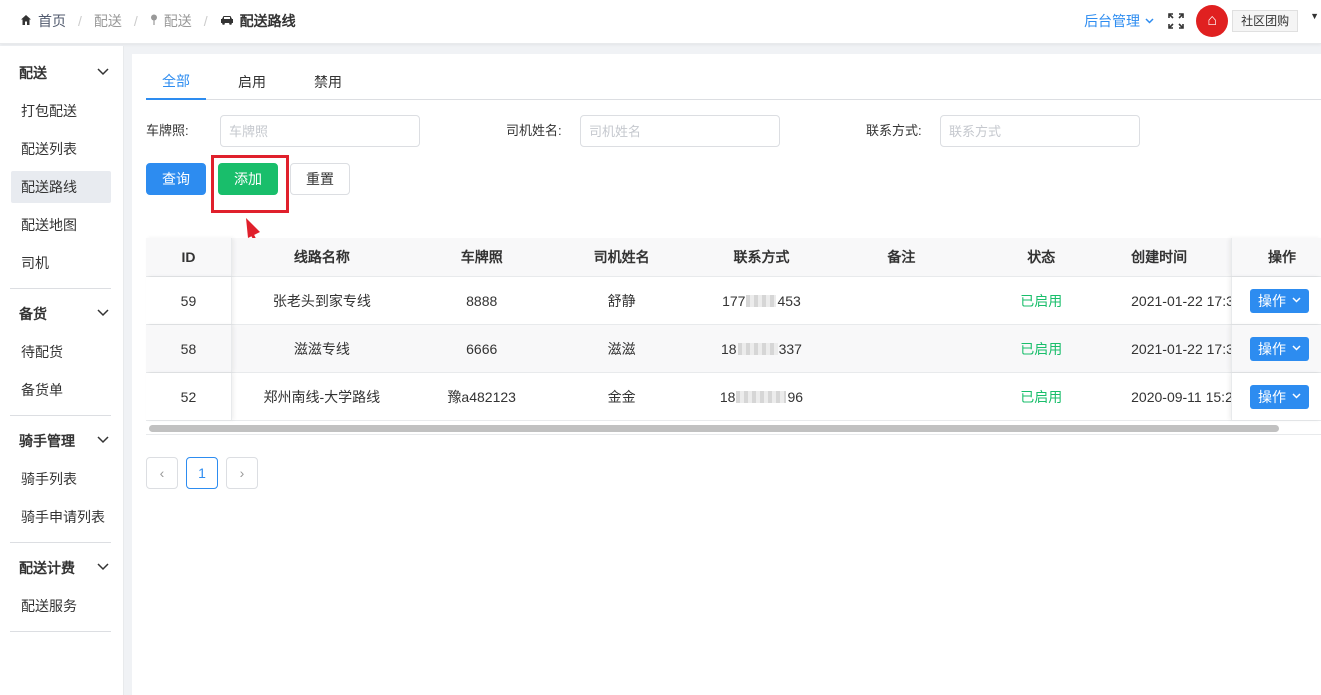 The height and width of the screenshot is (695, 1321). What do you see at coordinates (61, 314) in the screenshot?
I see `sidebar-group-stock: 备货` at bounding box center [61, 314].